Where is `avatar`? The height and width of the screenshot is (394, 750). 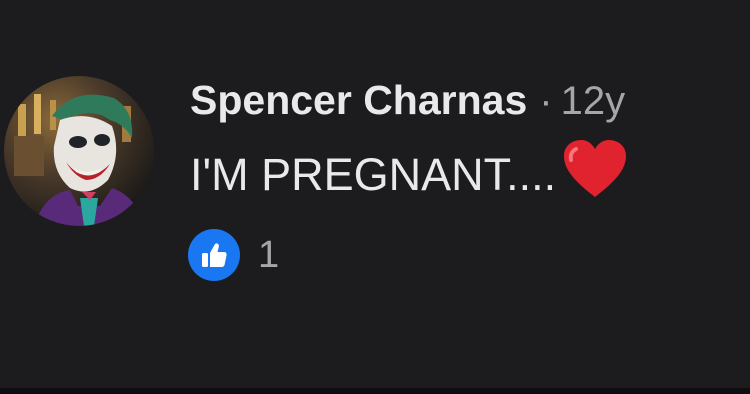 avatar is located at coordinates (79, 151).